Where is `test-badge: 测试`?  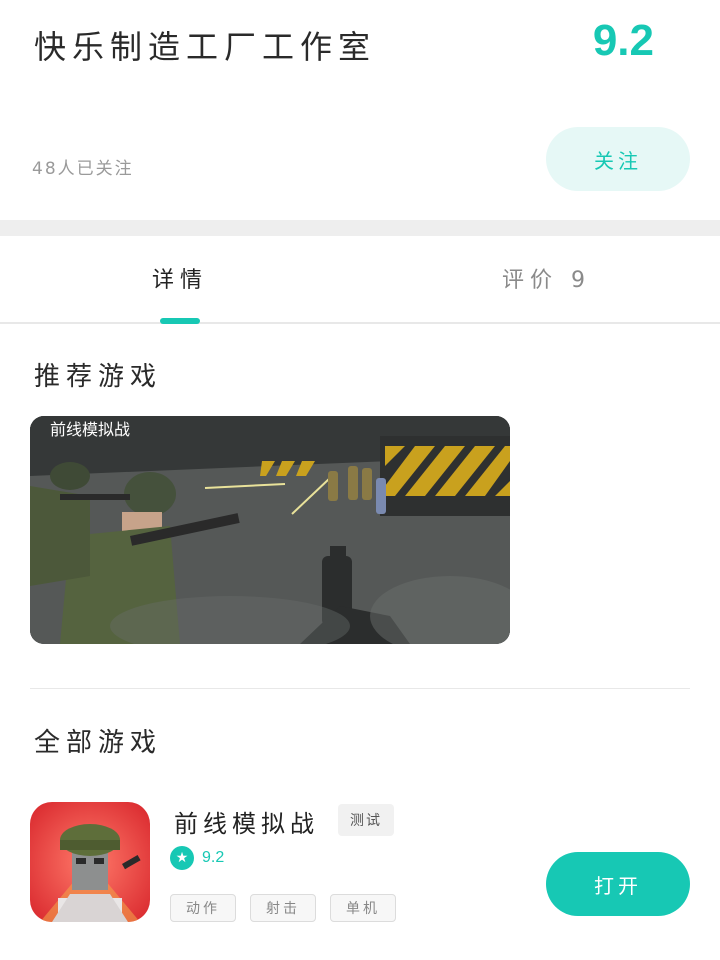 test-badge: 测试 is located at coordinates (366, 820).